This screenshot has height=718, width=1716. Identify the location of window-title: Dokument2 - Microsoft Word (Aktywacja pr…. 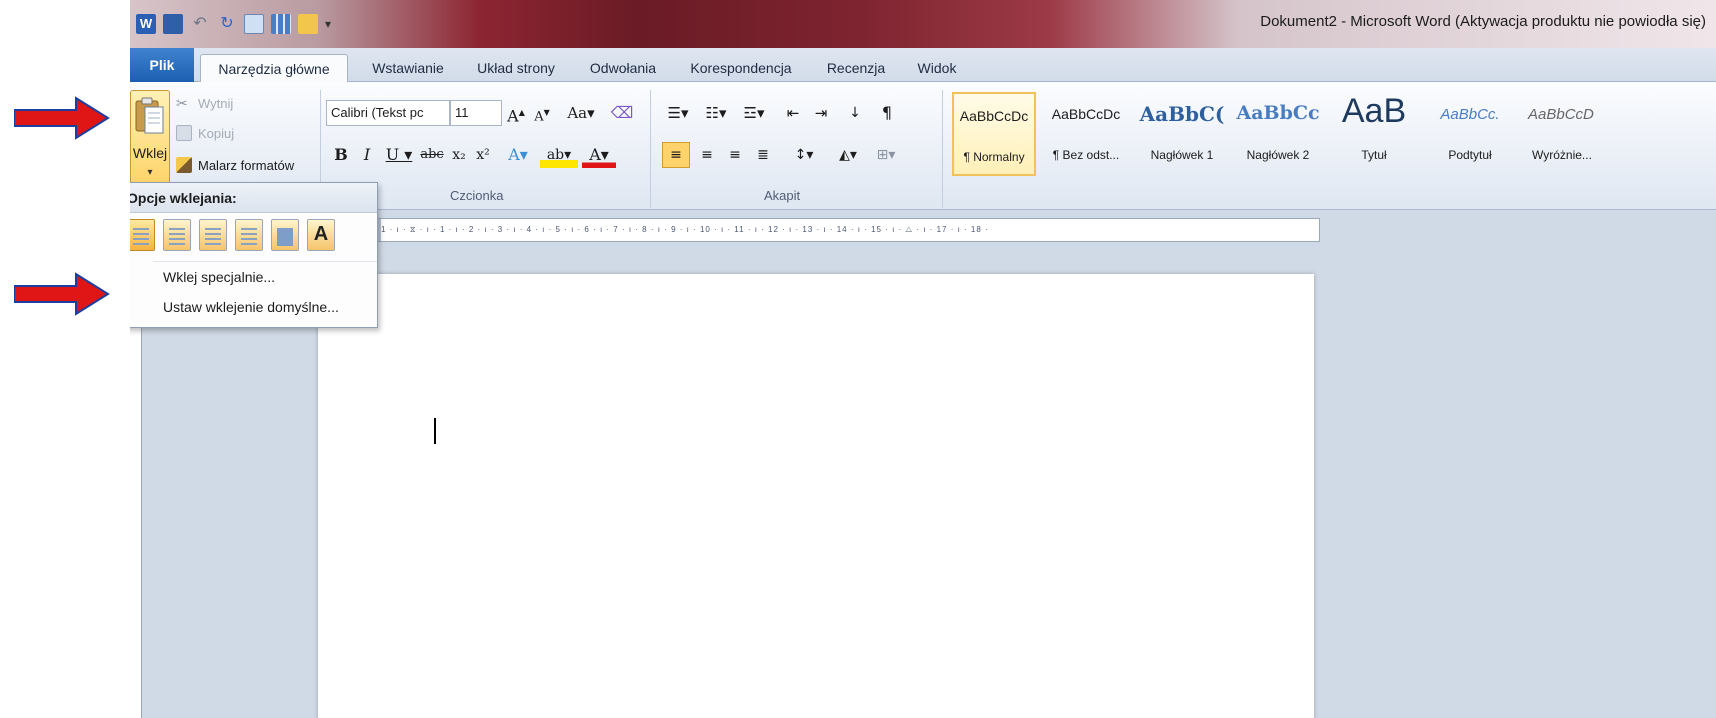
(1483, 21).